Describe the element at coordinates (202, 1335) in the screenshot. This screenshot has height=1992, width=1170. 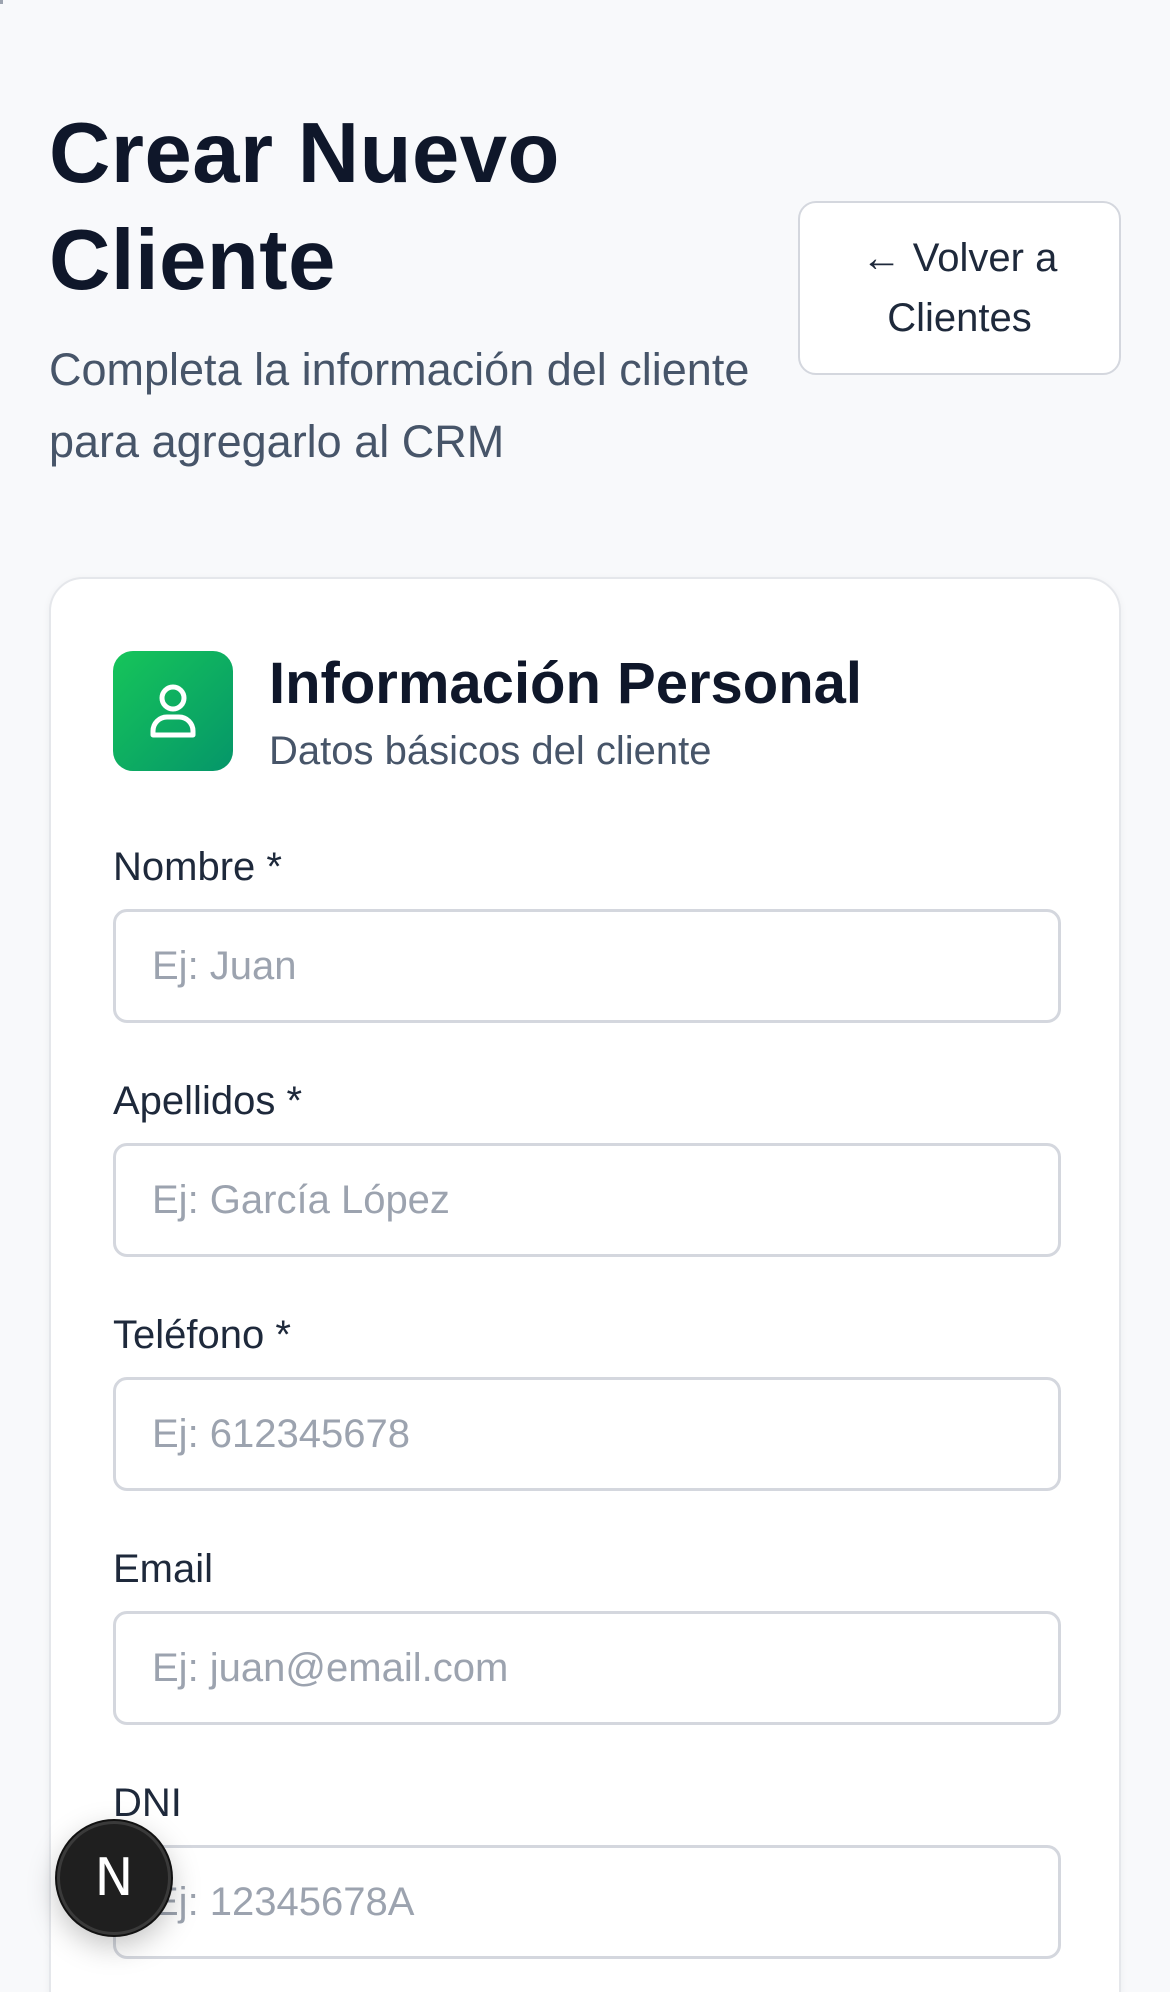
I see `telefono-label: Teléfono *` at that location.